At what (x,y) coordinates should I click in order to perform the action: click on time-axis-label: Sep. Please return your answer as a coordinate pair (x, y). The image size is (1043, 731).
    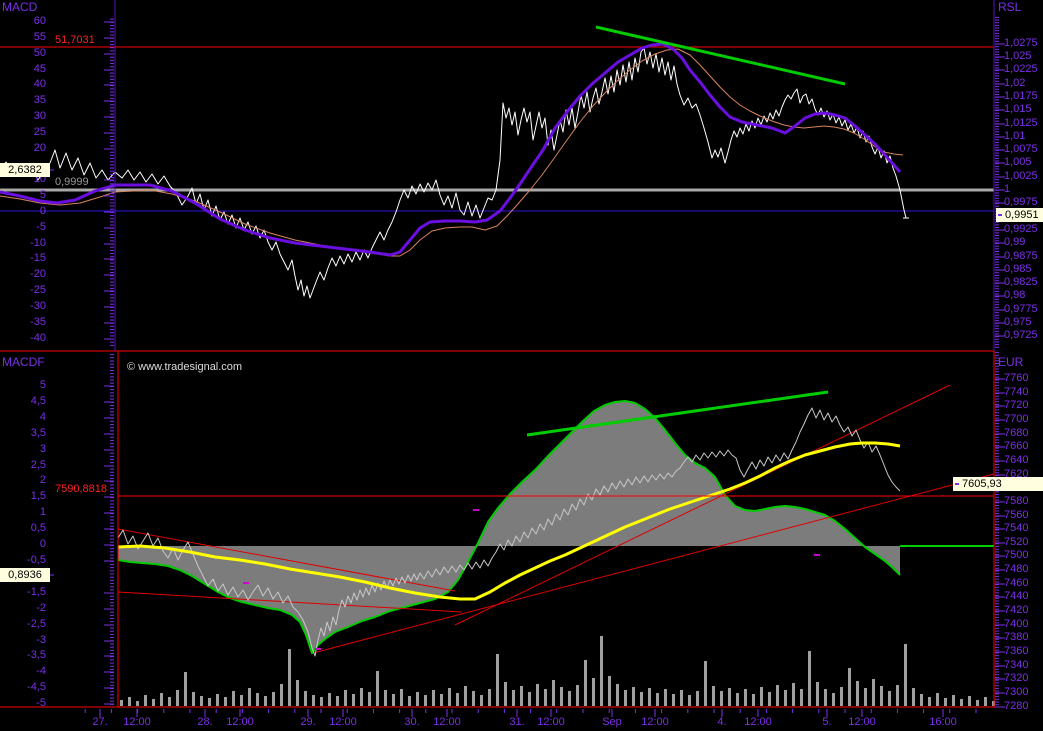
    Looking at the image, I should click on (612, 722).